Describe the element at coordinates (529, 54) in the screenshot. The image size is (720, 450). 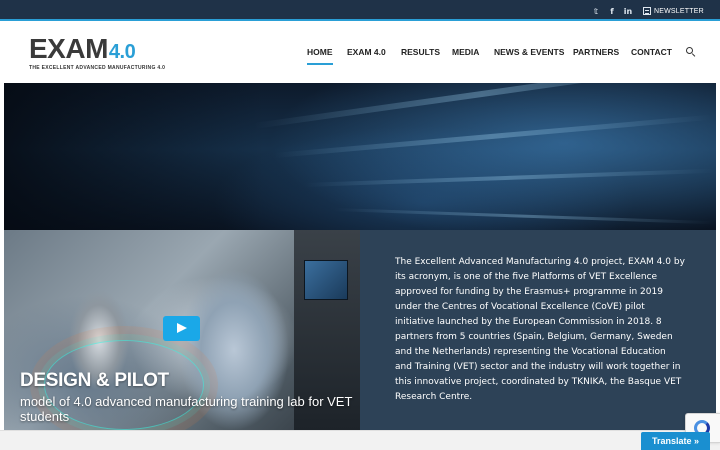
I see `nav-news-events: NEWS & EVENTS` at that location.